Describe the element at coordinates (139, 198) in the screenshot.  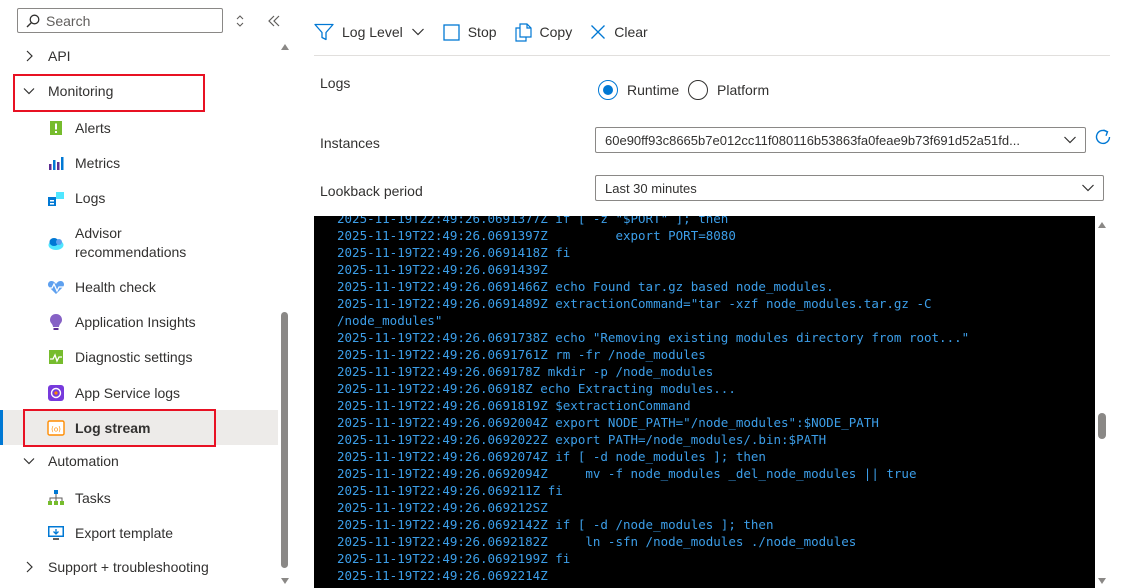
I see `menu-item-logs: Logs` at that location.